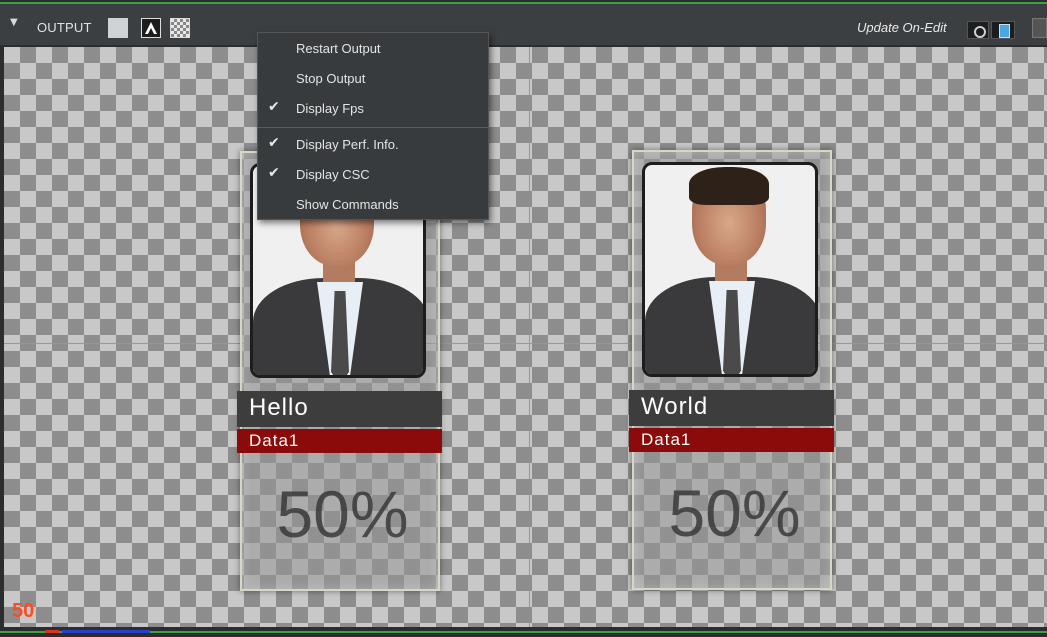 The width and height of the screenshot is (1047, 637). I want to click on bottom-accent-line, so click(523, 632).